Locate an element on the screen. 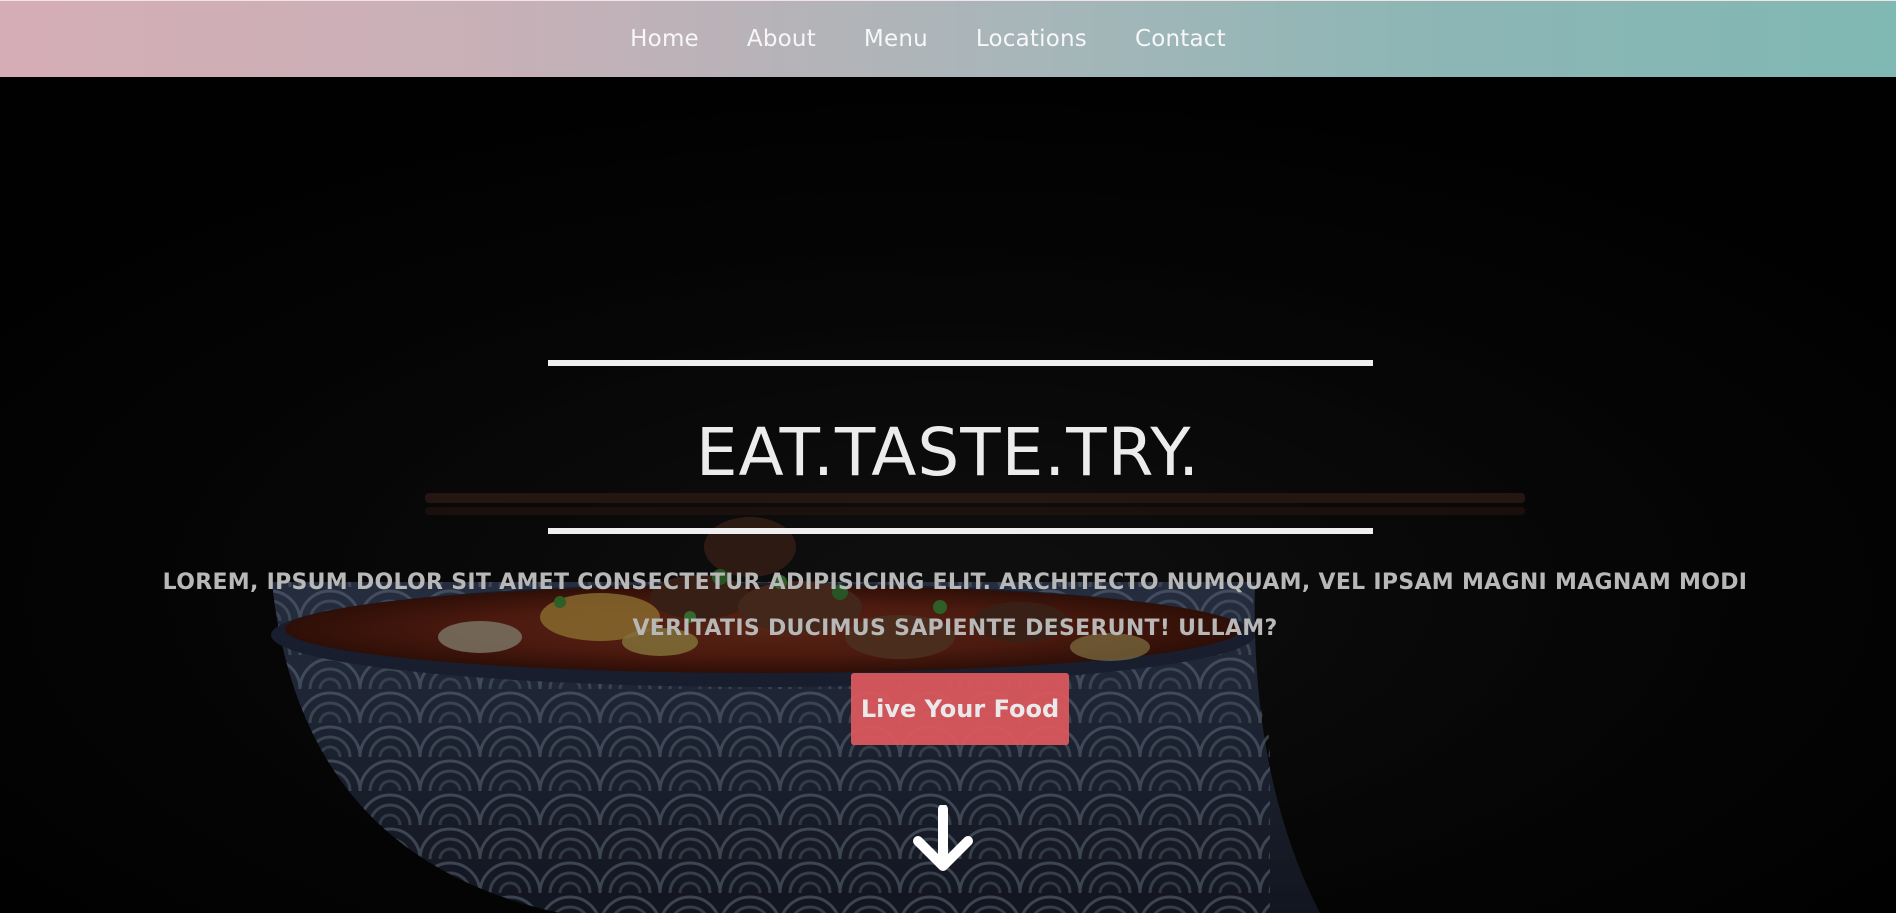  arrow-down-icon is located at coordinates (943, 839).